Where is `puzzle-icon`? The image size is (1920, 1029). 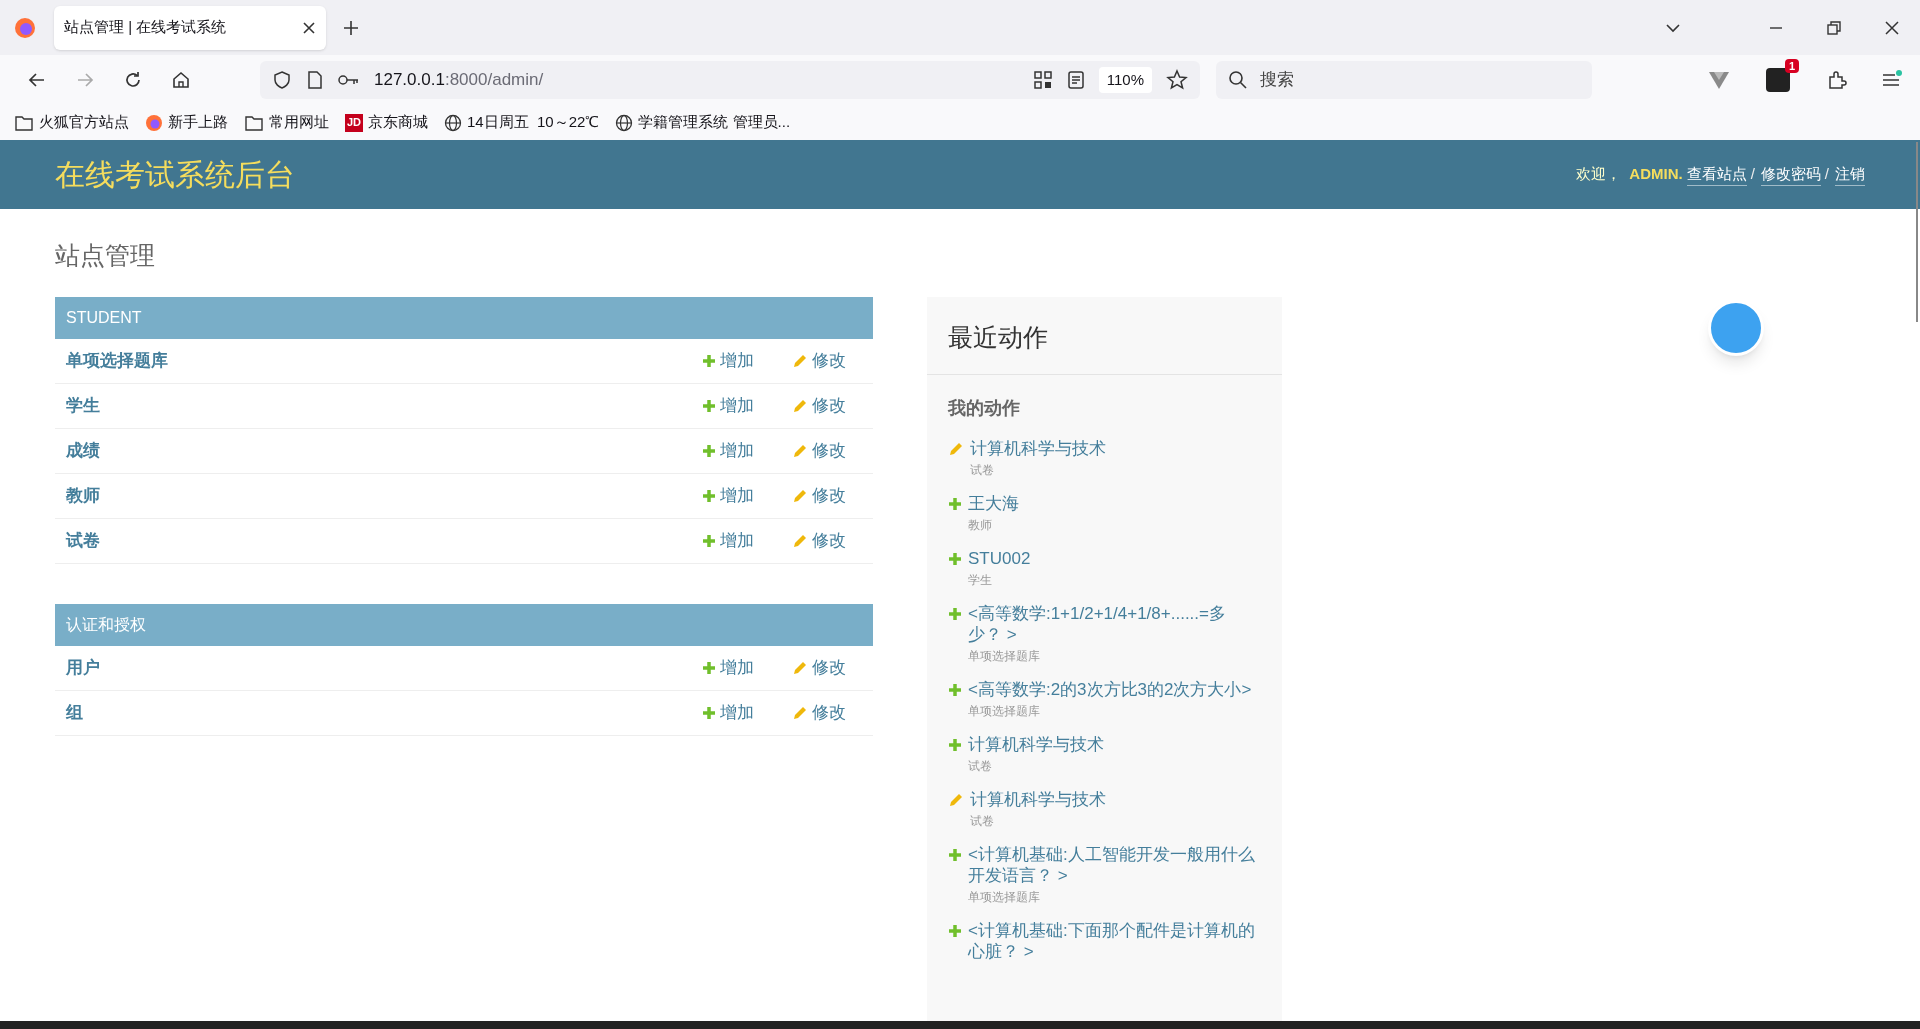
puzzle-icon is located at coordinates (1837, 80).